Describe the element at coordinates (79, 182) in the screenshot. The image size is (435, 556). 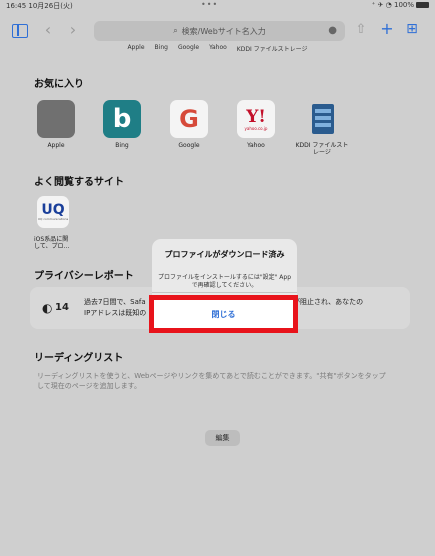
I see `frequent-sites-heading: よく閲覧するサイト` at that location.